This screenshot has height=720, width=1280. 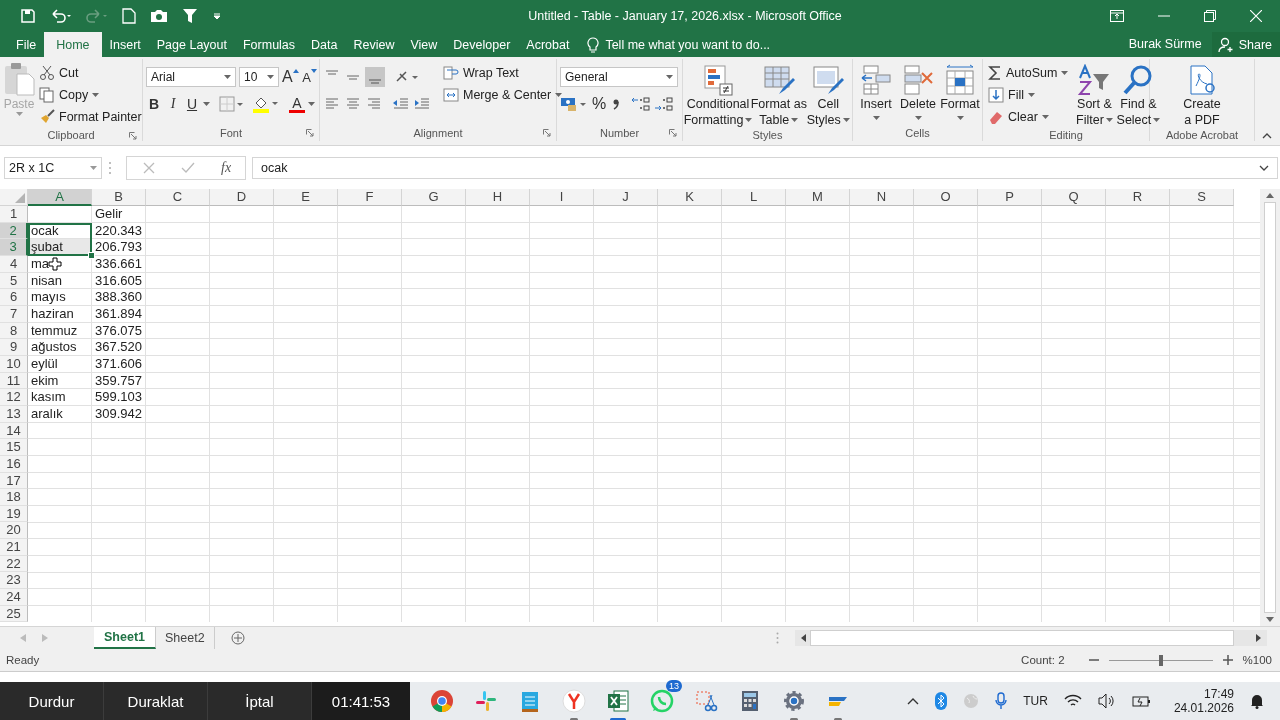 I want to click on notification-bell-icon, so click(x=1257, y=701).